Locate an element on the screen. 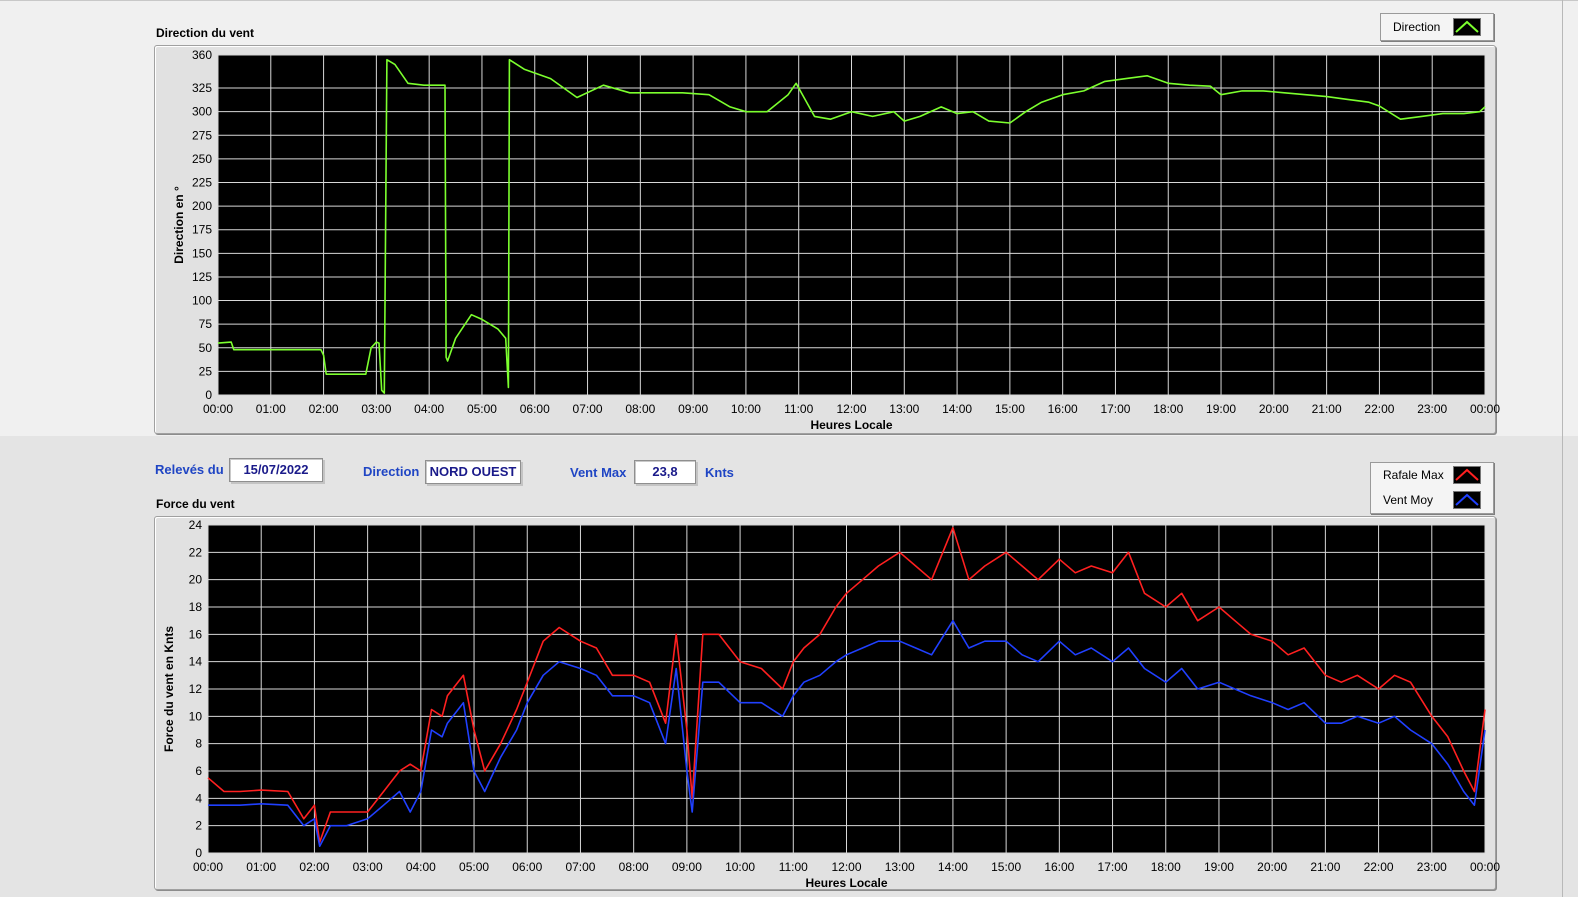 The height and width of the screenshot is (897, 1578). y-tick-label: 18 is located at coordinates (196, 607).